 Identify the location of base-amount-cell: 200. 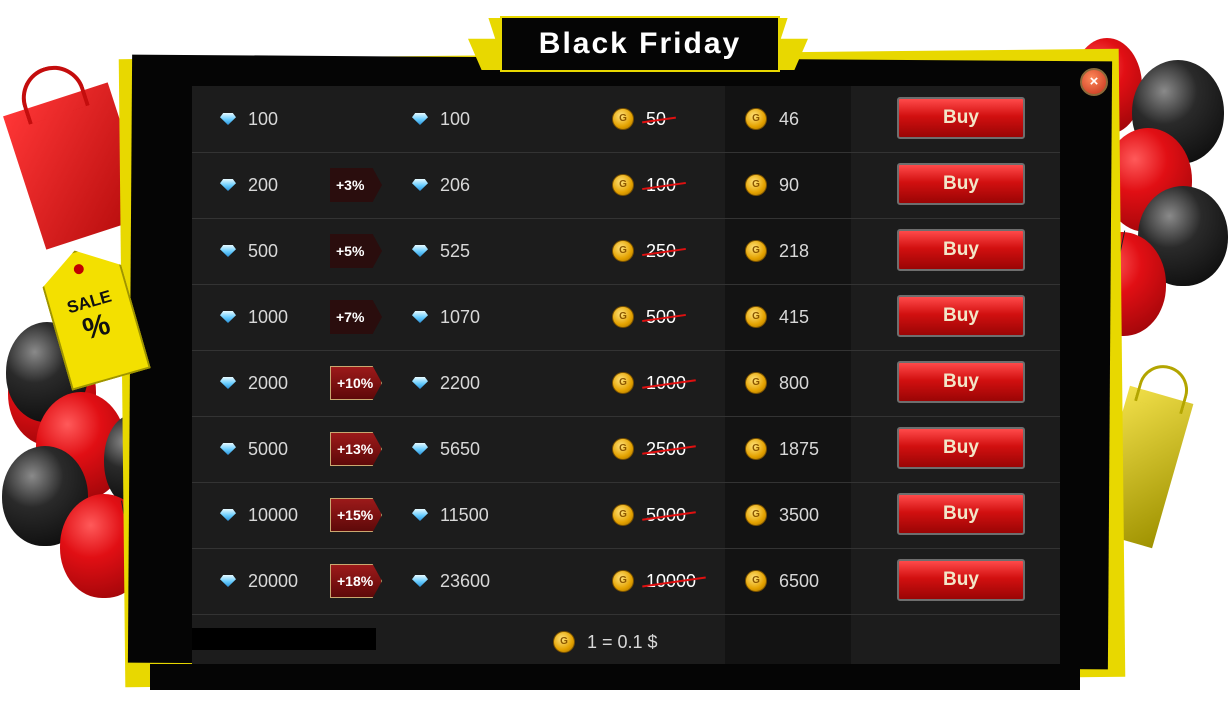
(249, 185).